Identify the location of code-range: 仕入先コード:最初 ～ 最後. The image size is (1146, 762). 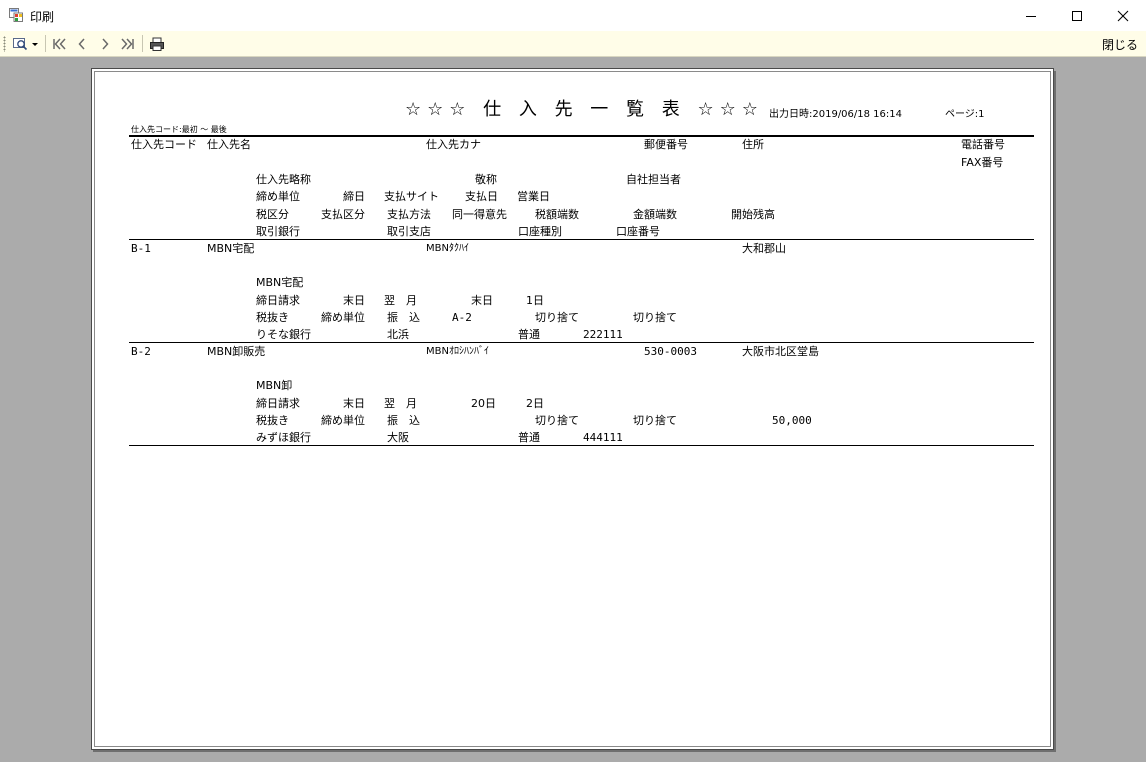
(179, 129).